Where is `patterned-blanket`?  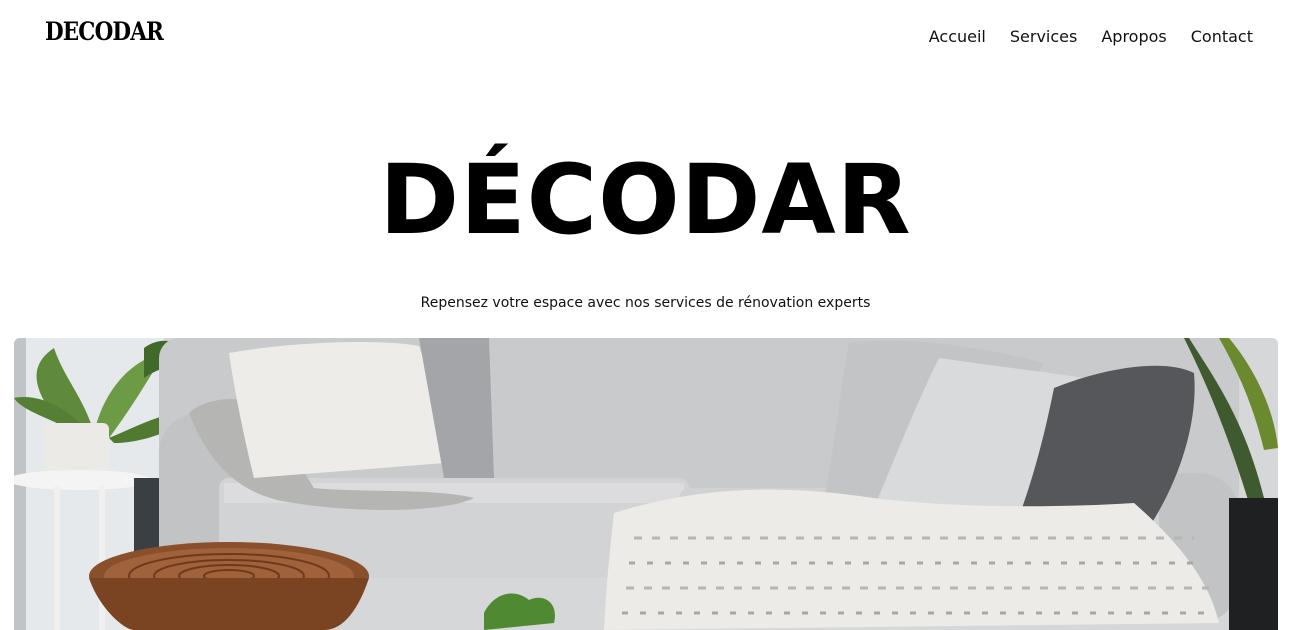
patterned-blanket is located at coordinates (911, 559).